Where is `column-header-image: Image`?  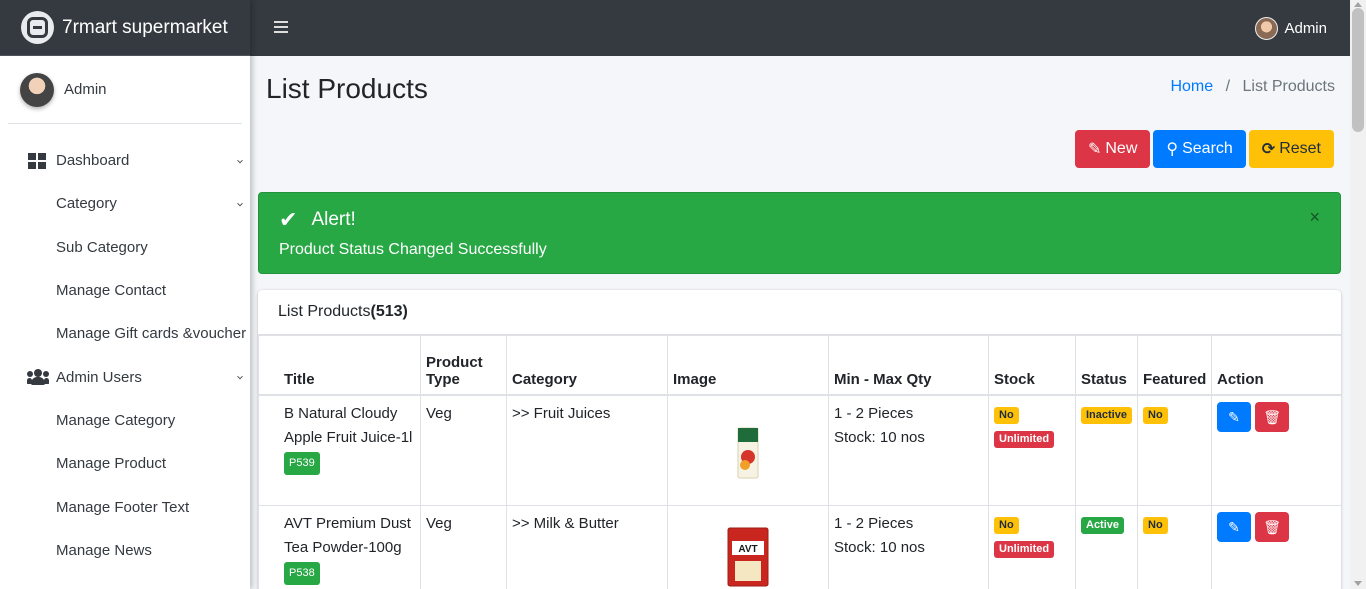
column-header-image: Image is located at coordinates (748, 365).